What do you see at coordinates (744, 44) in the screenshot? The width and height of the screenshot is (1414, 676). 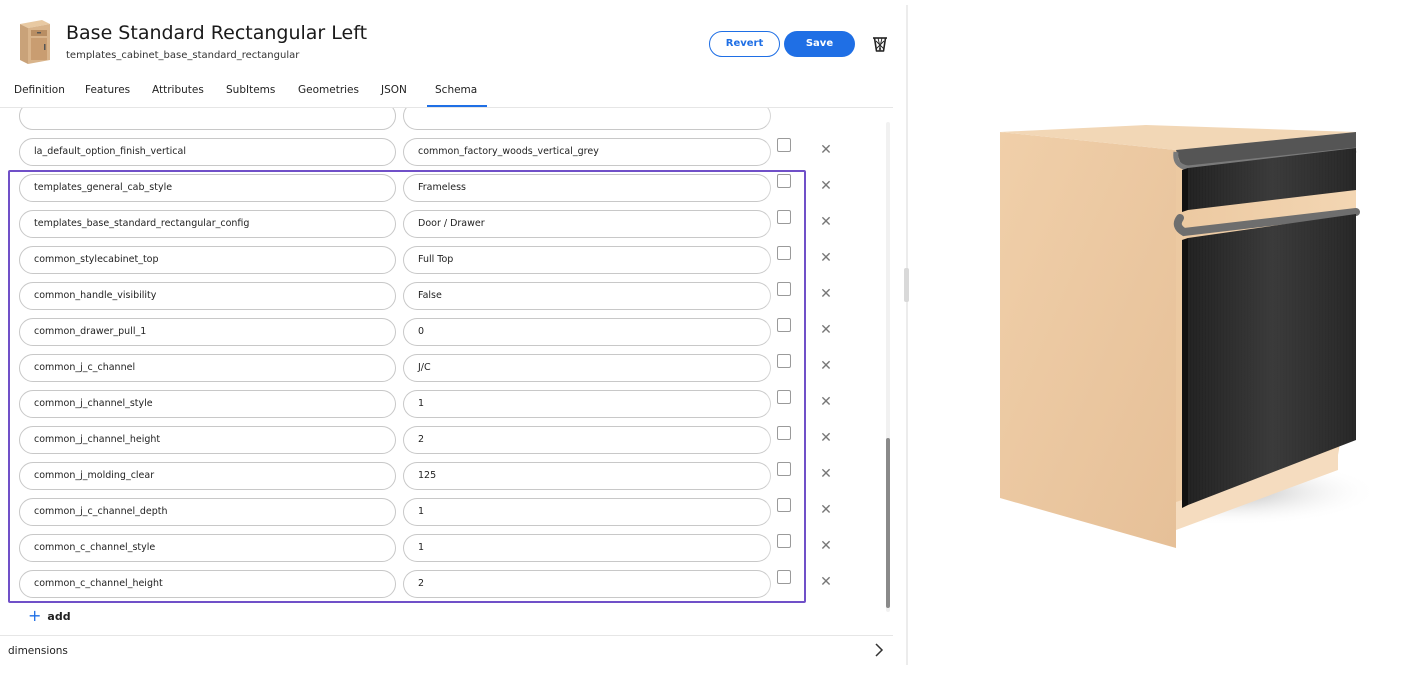 I see `revert-button: Revert` at bounding box center [744, 44].